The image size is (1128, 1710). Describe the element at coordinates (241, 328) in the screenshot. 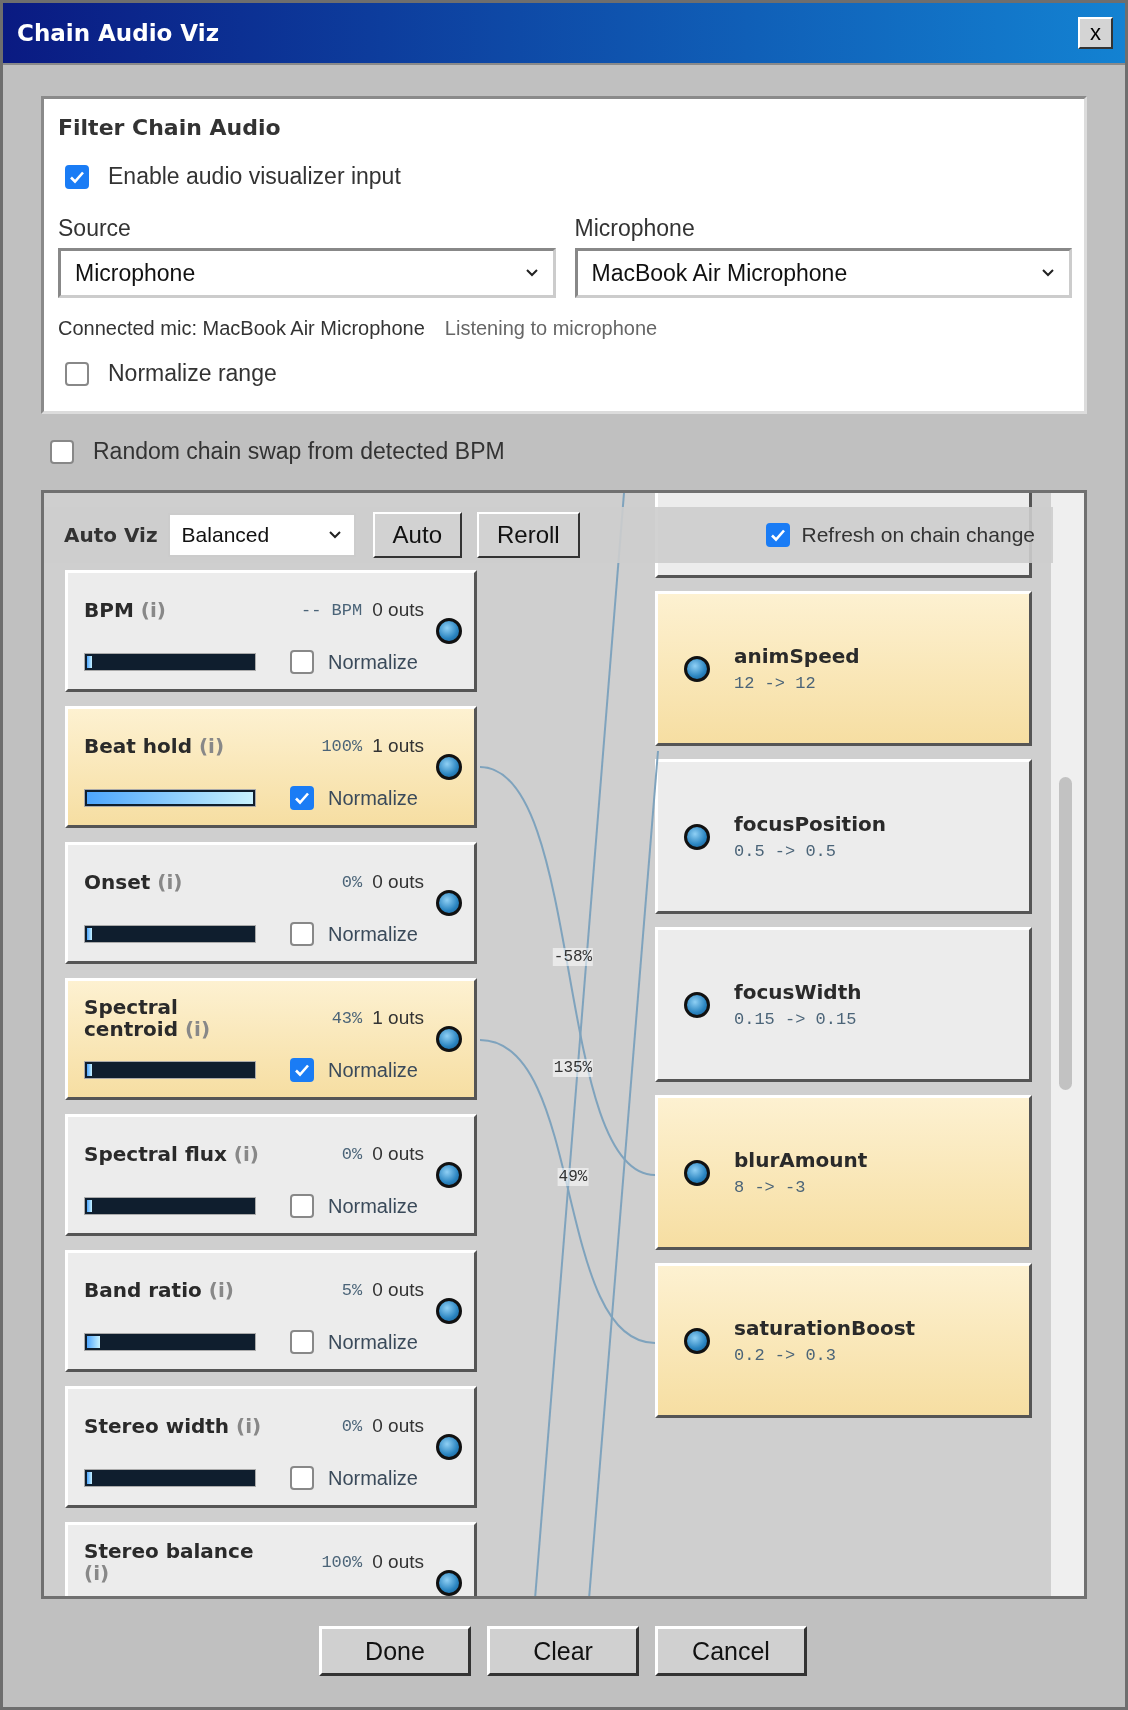

I see `connected-text: Connected mic: MacBook Air Microphone` at that location.